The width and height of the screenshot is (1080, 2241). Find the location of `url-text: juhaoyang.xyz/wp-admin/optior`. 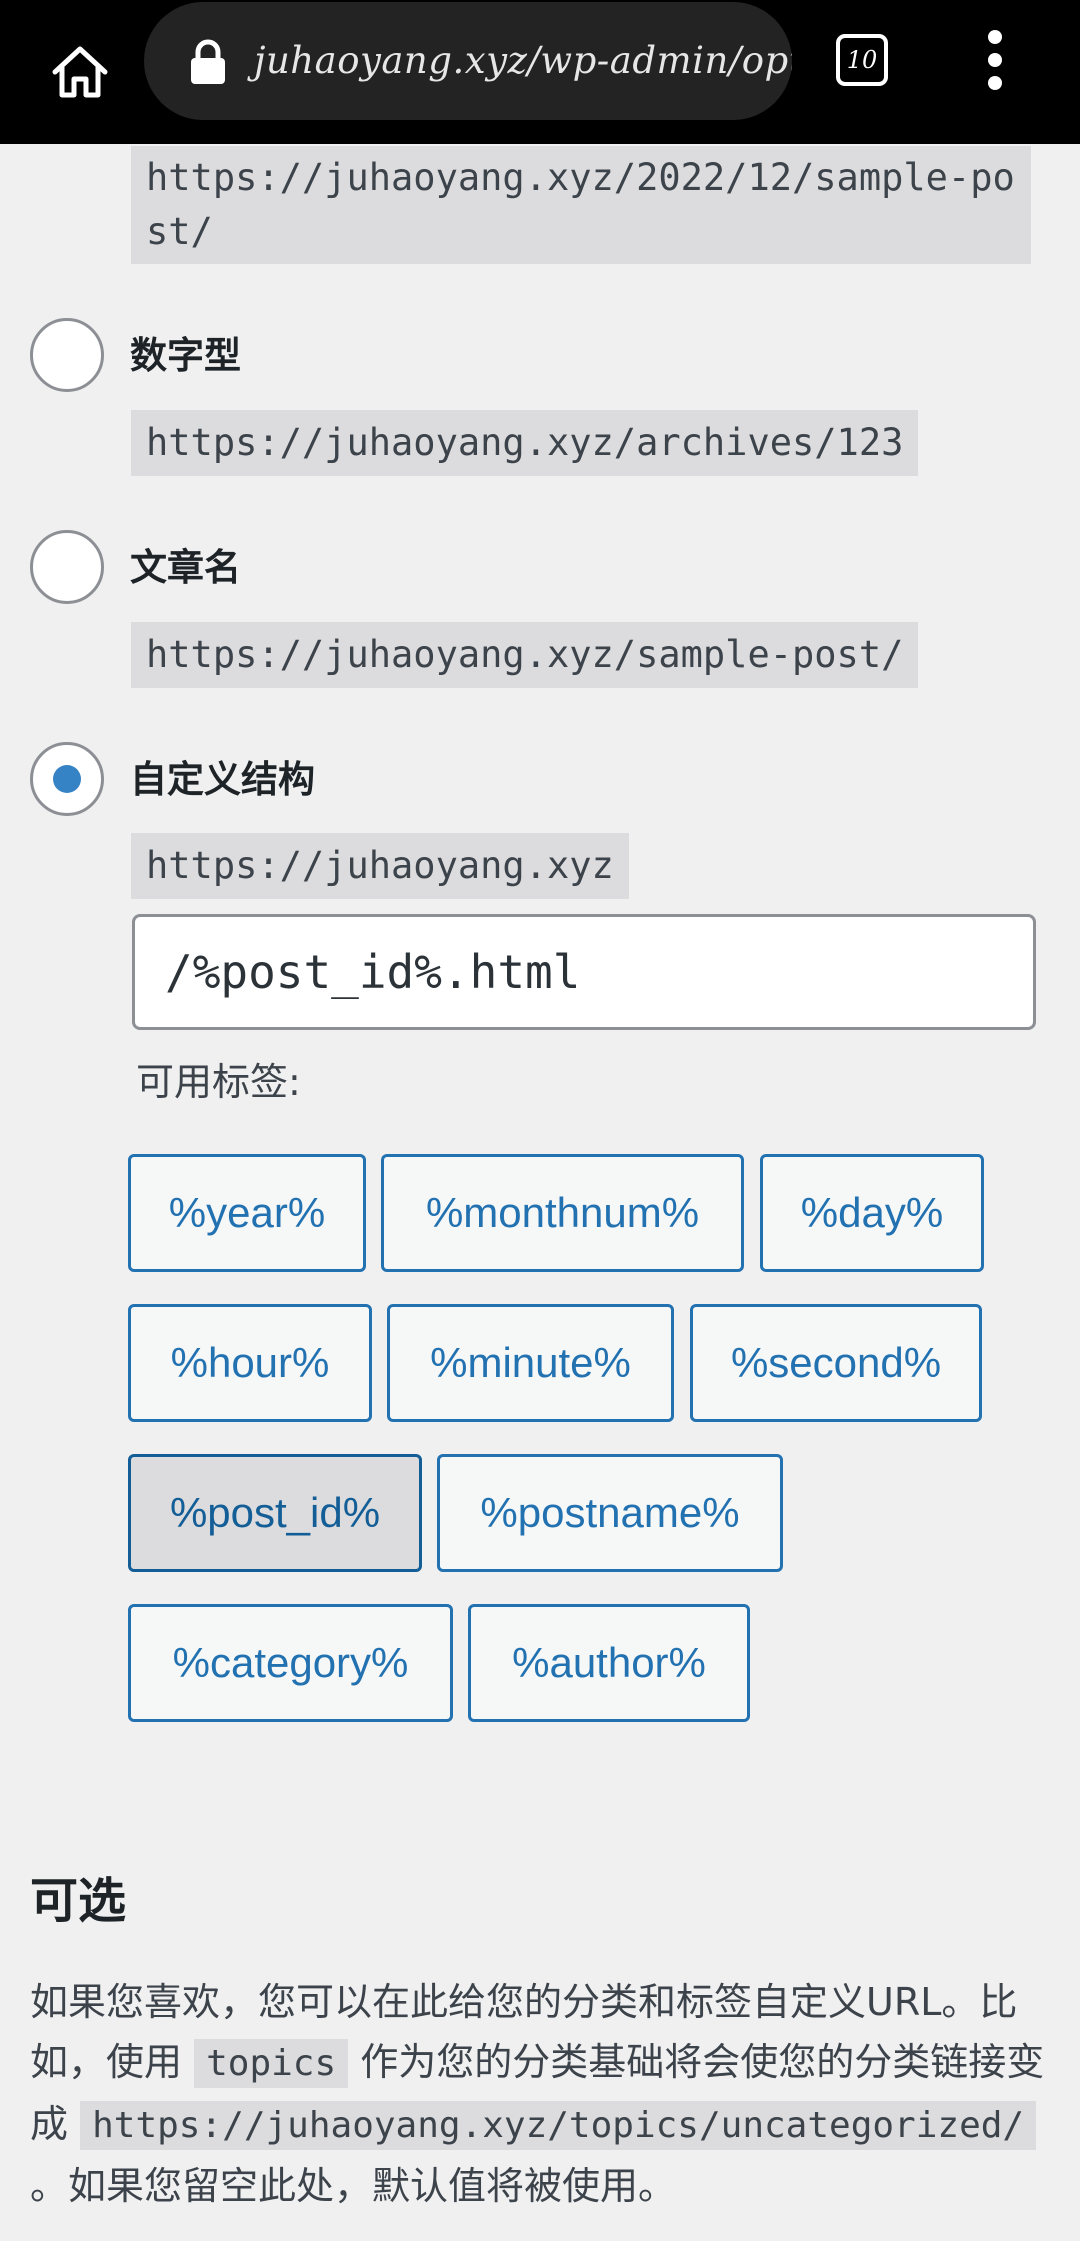

url-text: juhaoyang.xyz/wp-admin/optior is located at coordinates (523, 60).